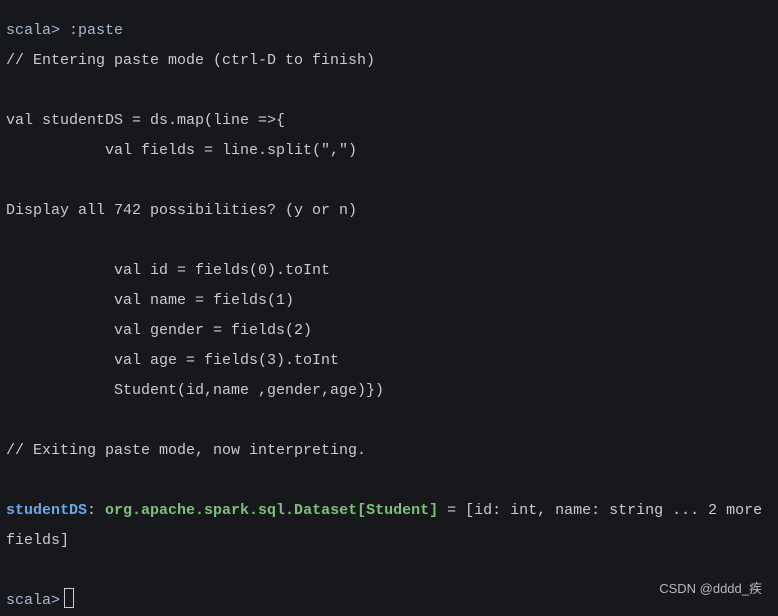 The image size is (778, 616). I want to click on result-colon: :, so click(96, 510).